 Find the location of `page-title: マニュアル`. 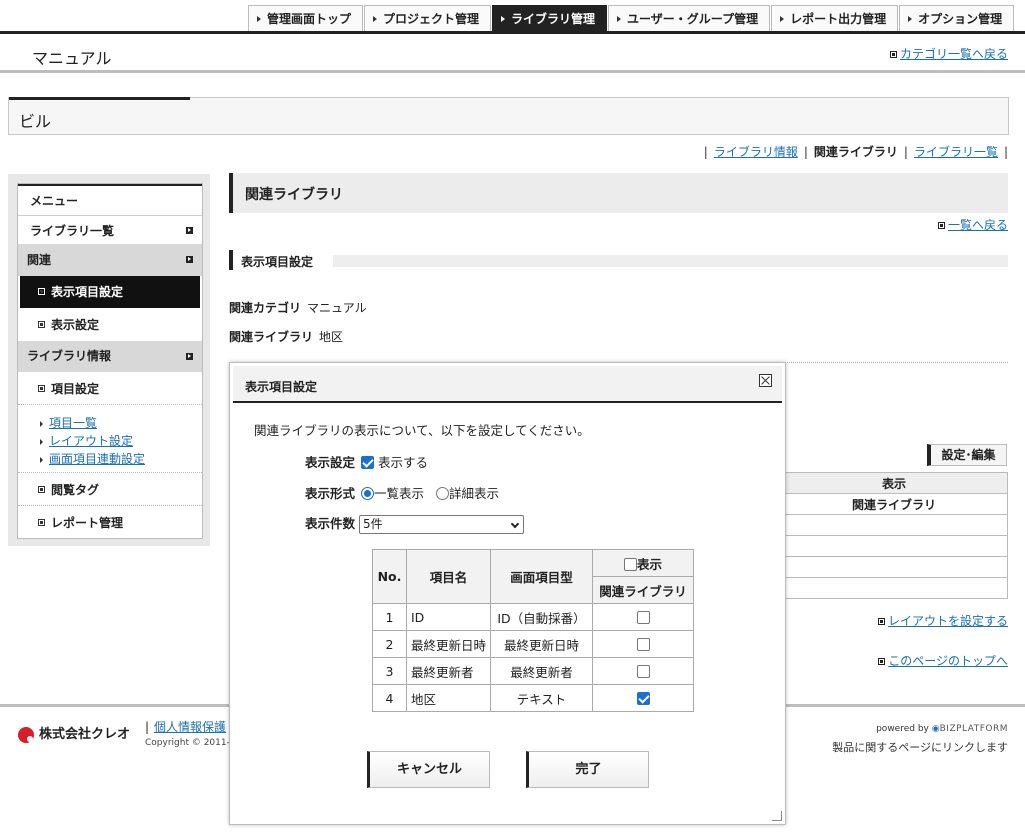

page-title: マニュアル is located at coordinates (72, 58).